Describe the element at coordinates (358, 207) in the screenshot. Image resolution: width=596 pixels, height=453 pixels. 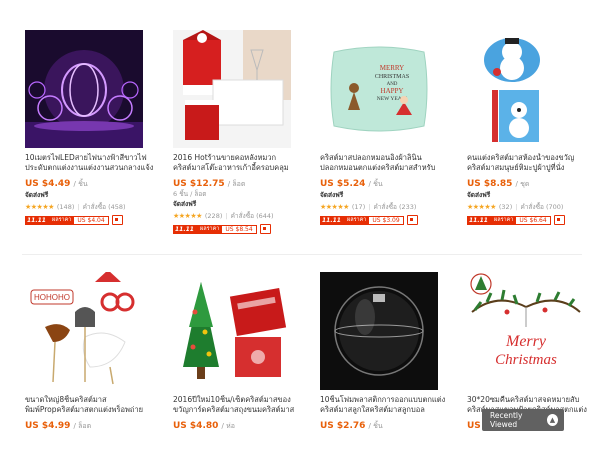
I see `review-count: (17)` at that location.